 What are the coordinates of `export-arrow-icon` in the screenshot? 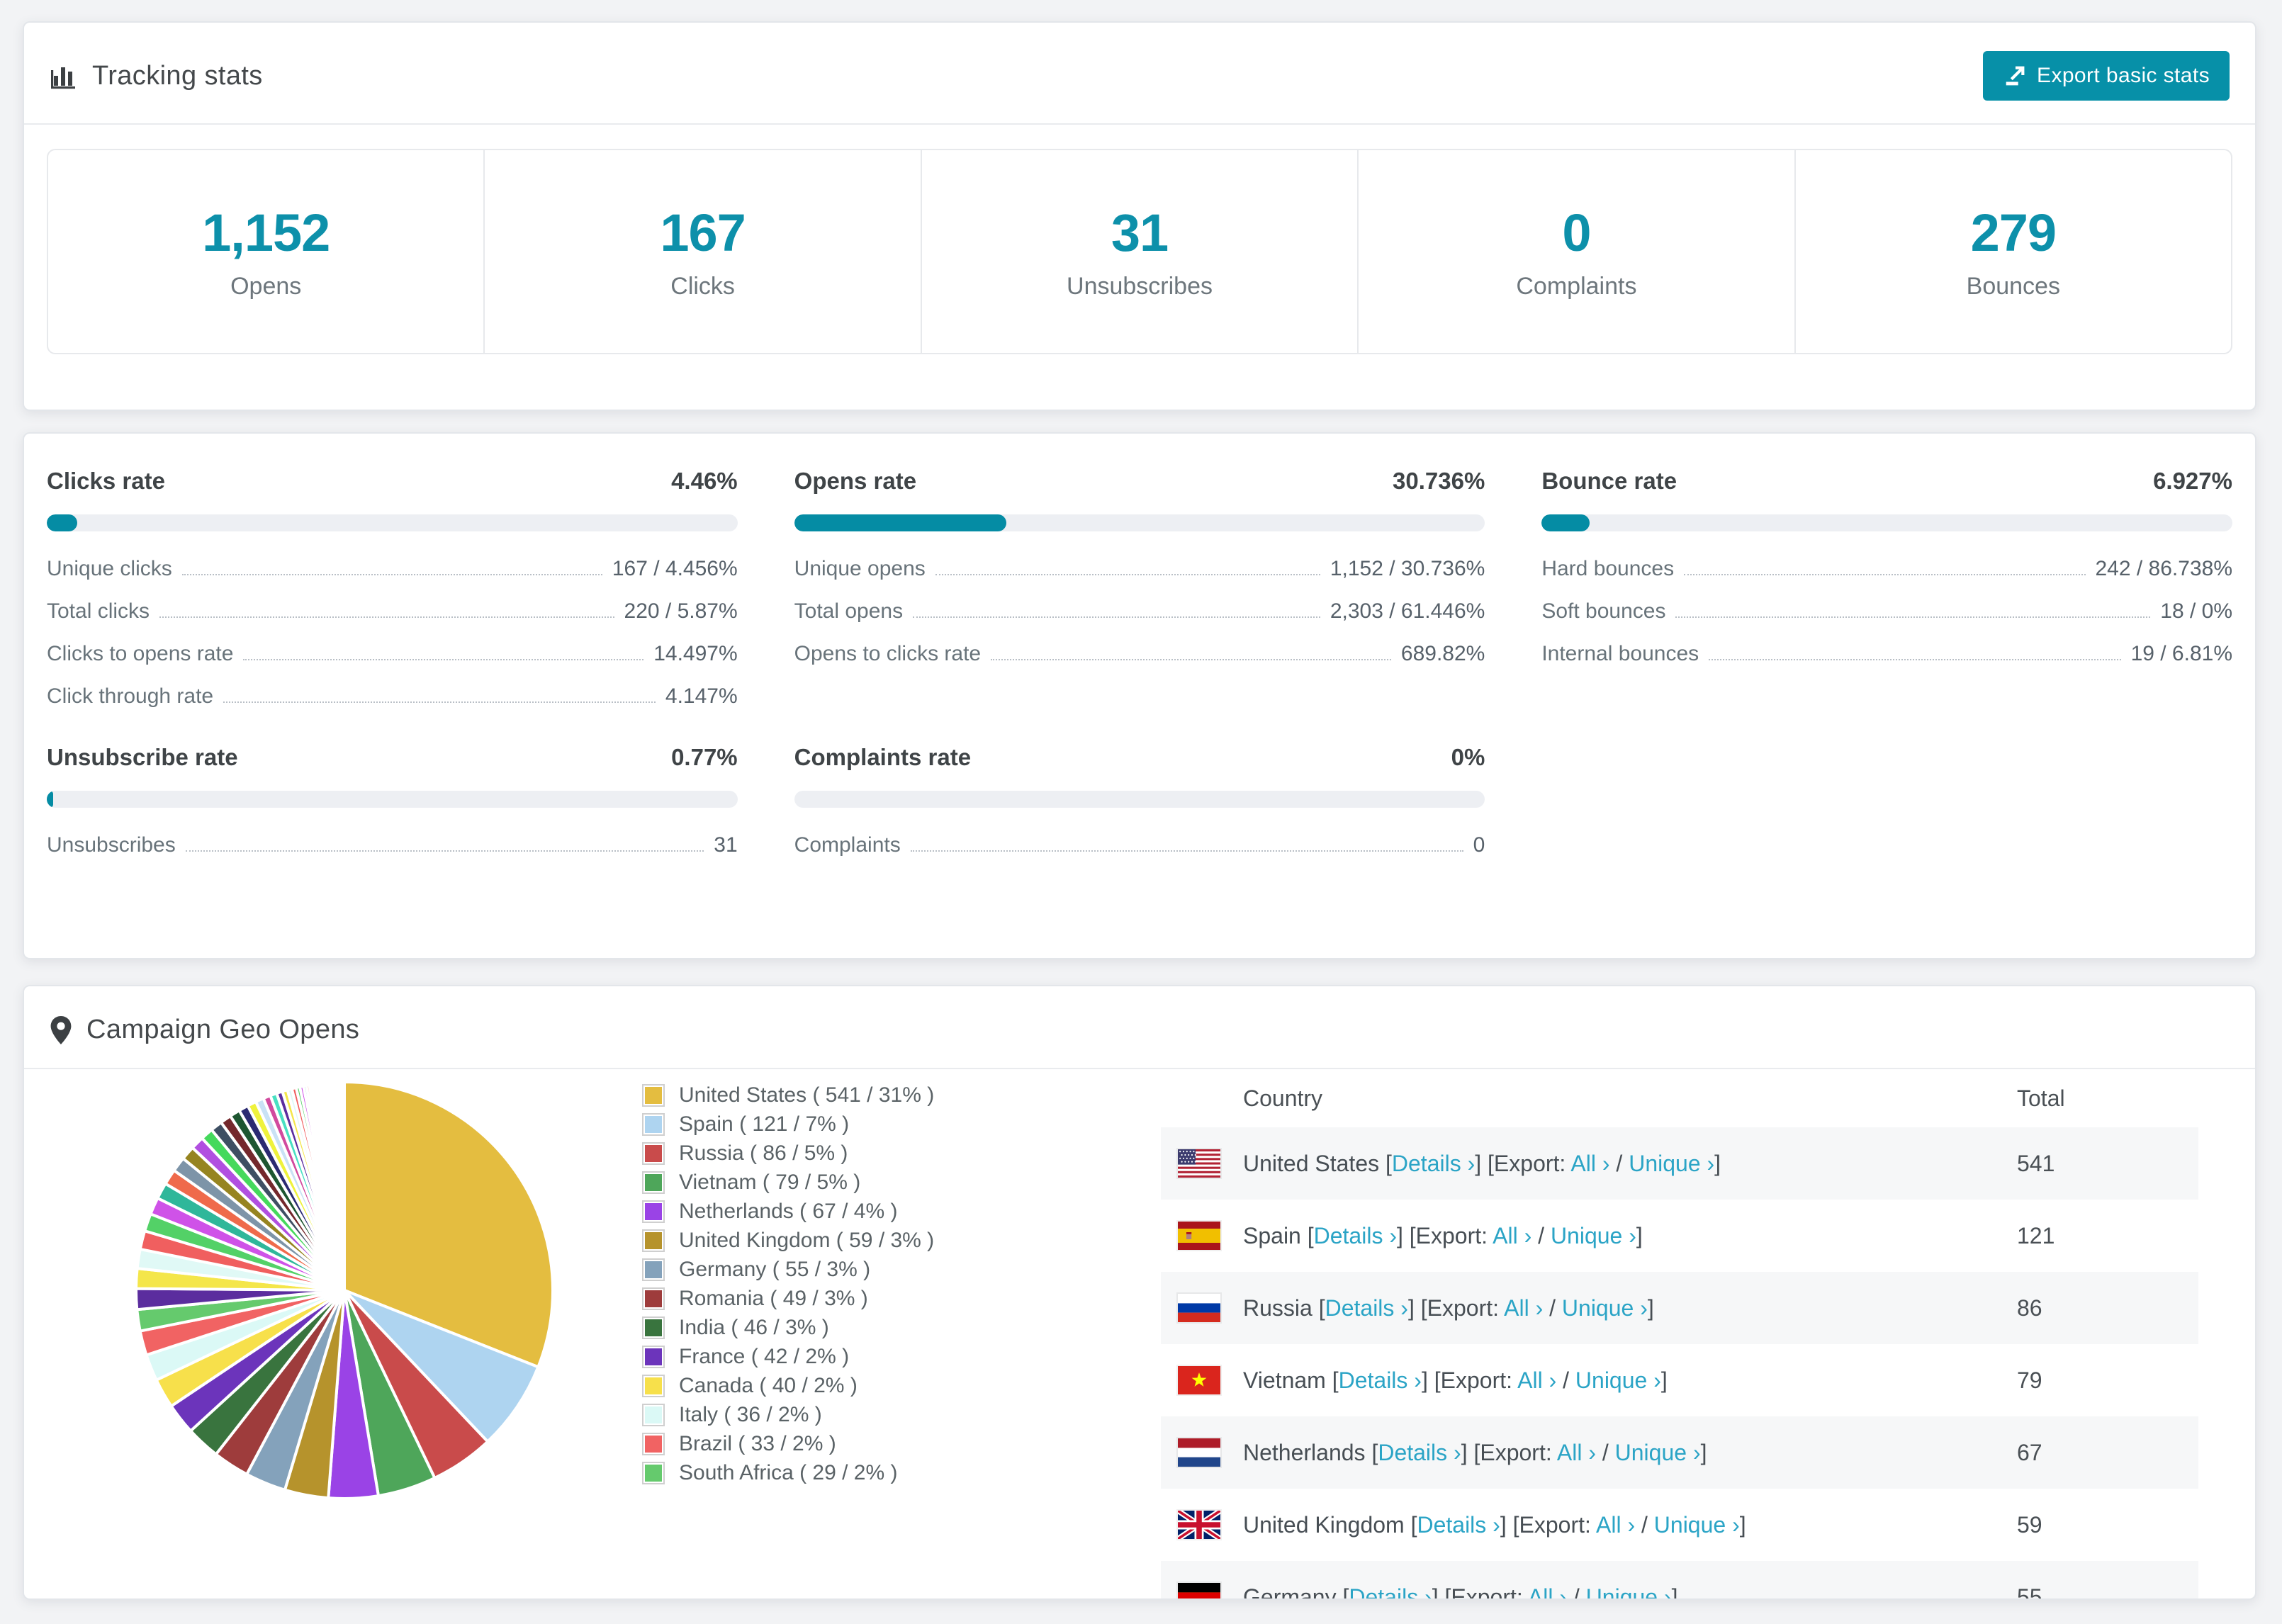 It's located at (2015, 76).